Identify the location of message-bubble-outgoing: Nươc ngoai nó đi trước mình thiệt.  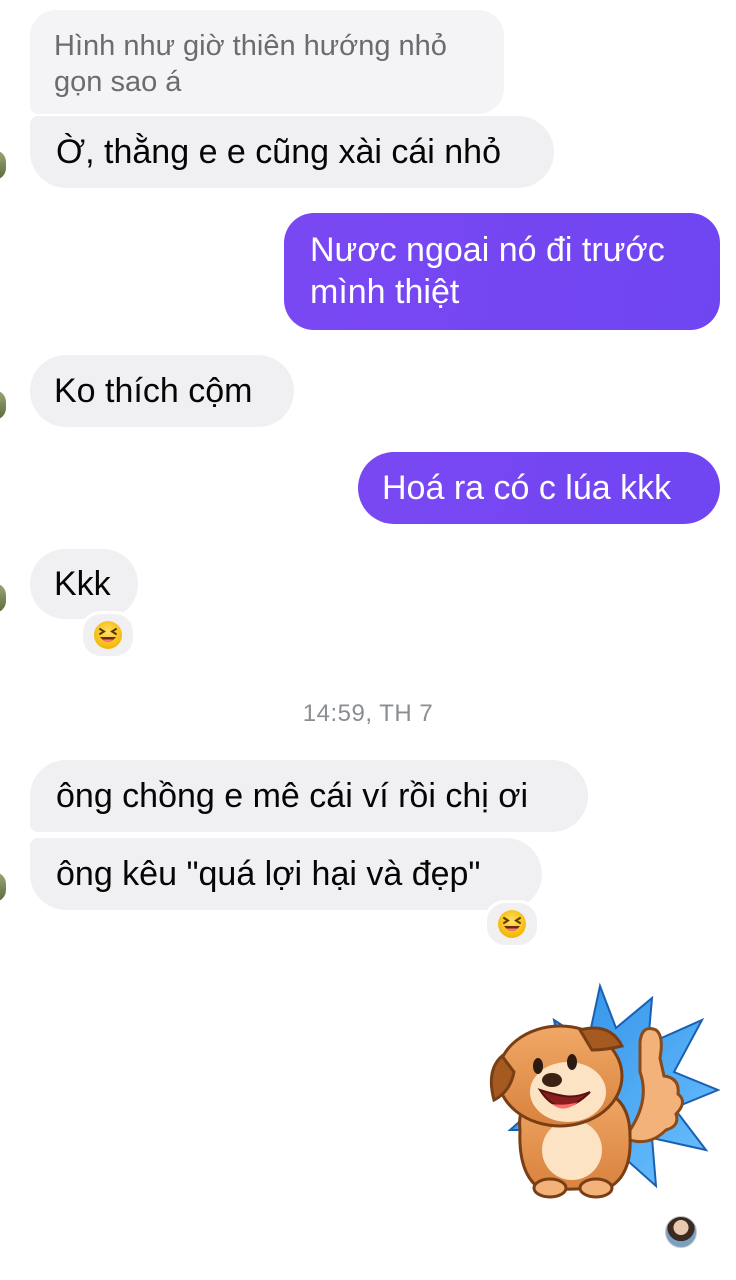
(502, 271).